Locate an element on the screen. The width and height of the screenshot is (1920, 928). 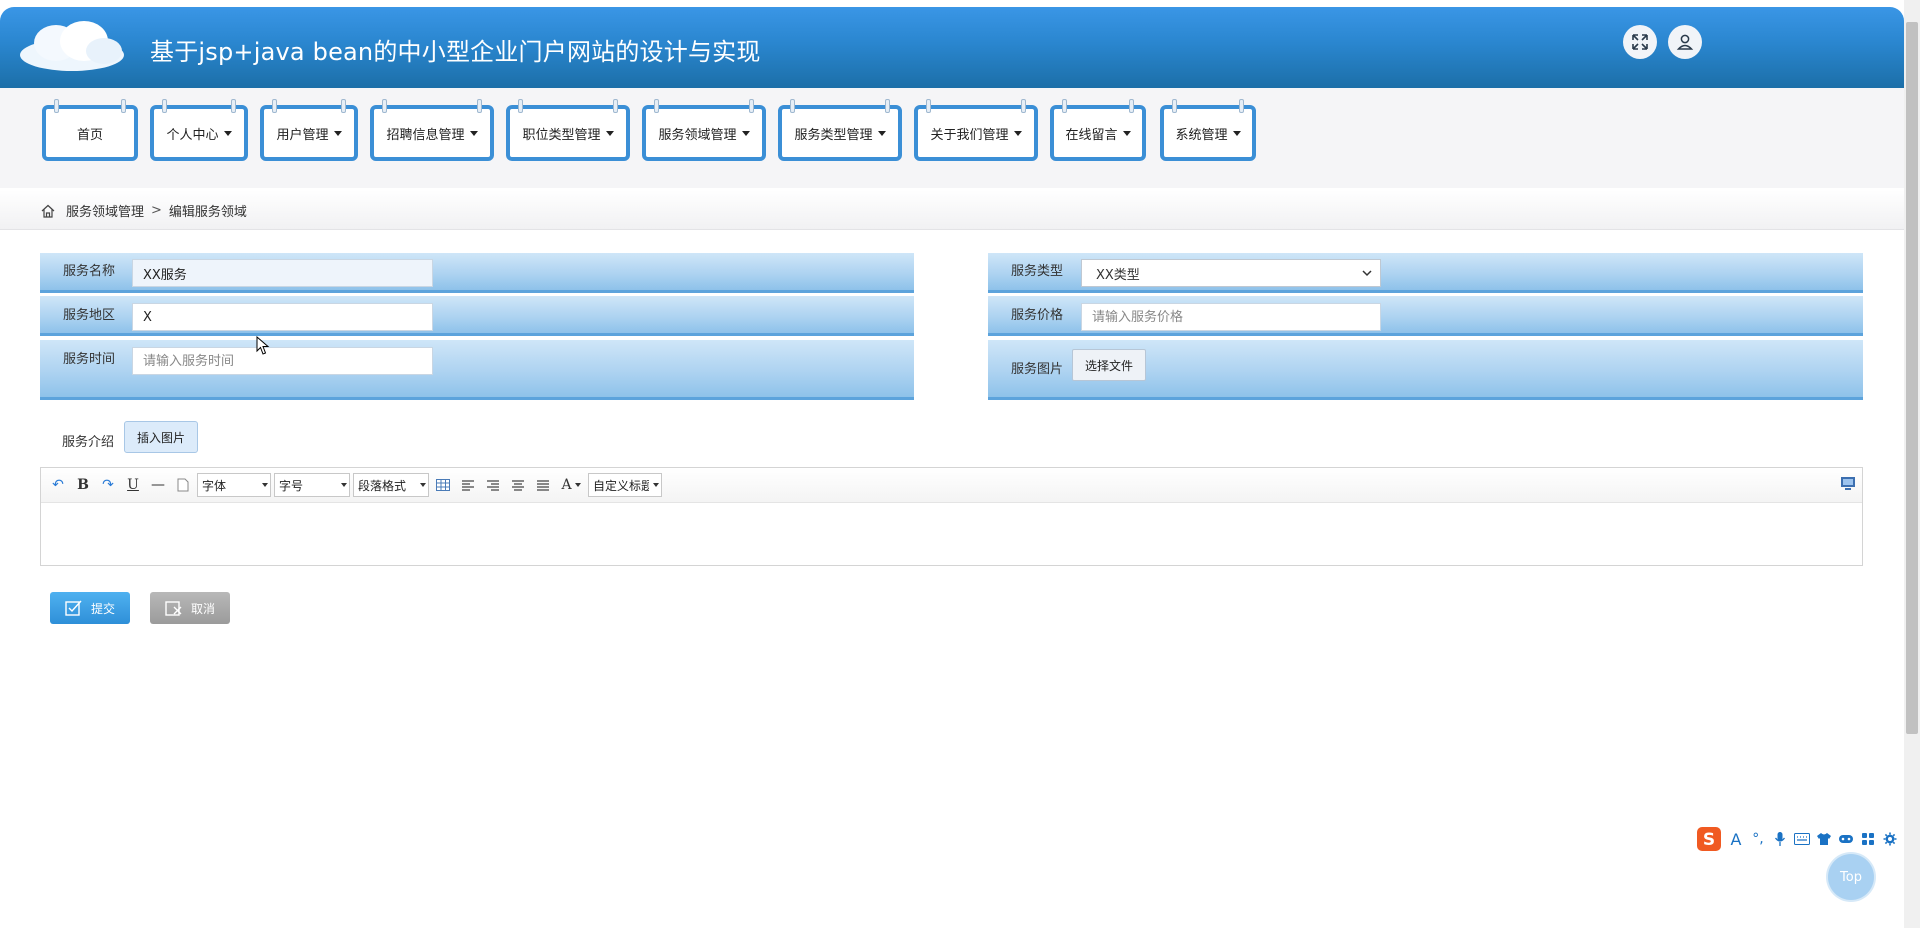
insert-image-button: 插入图片 is located at coordinates (161, 437).